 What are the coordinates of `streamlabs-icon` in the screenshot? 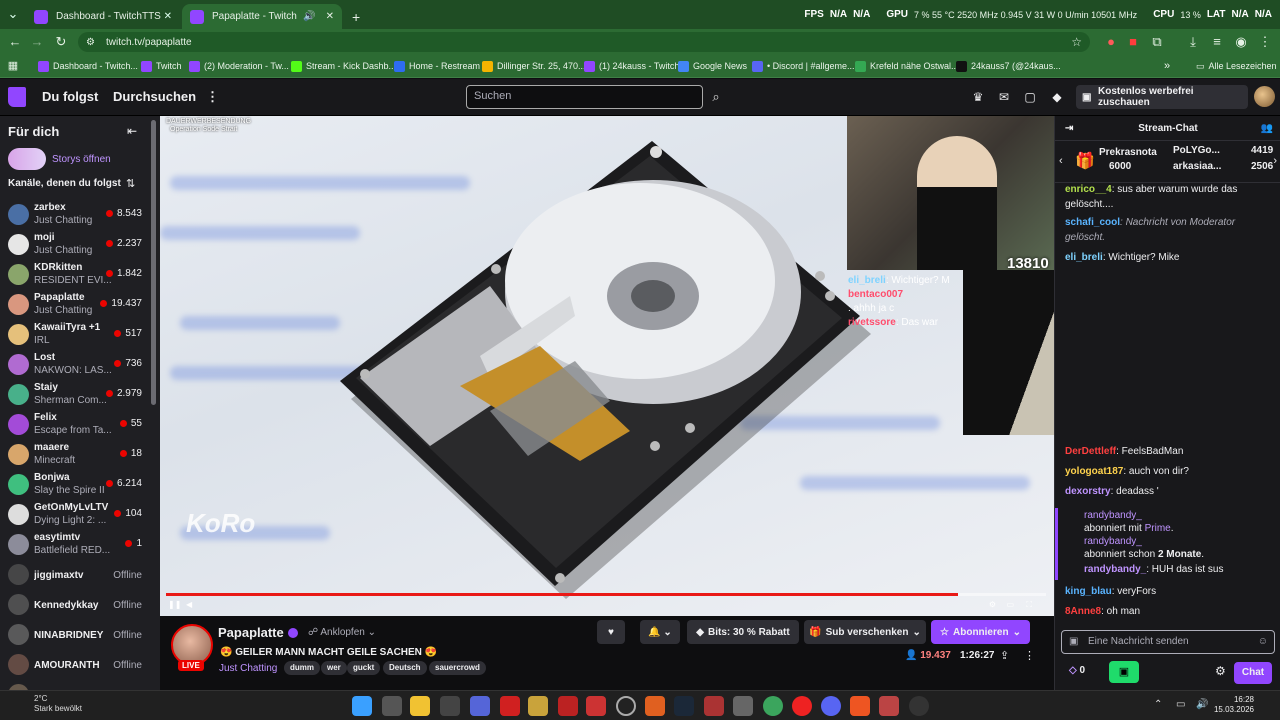 It's located at (510, 706).